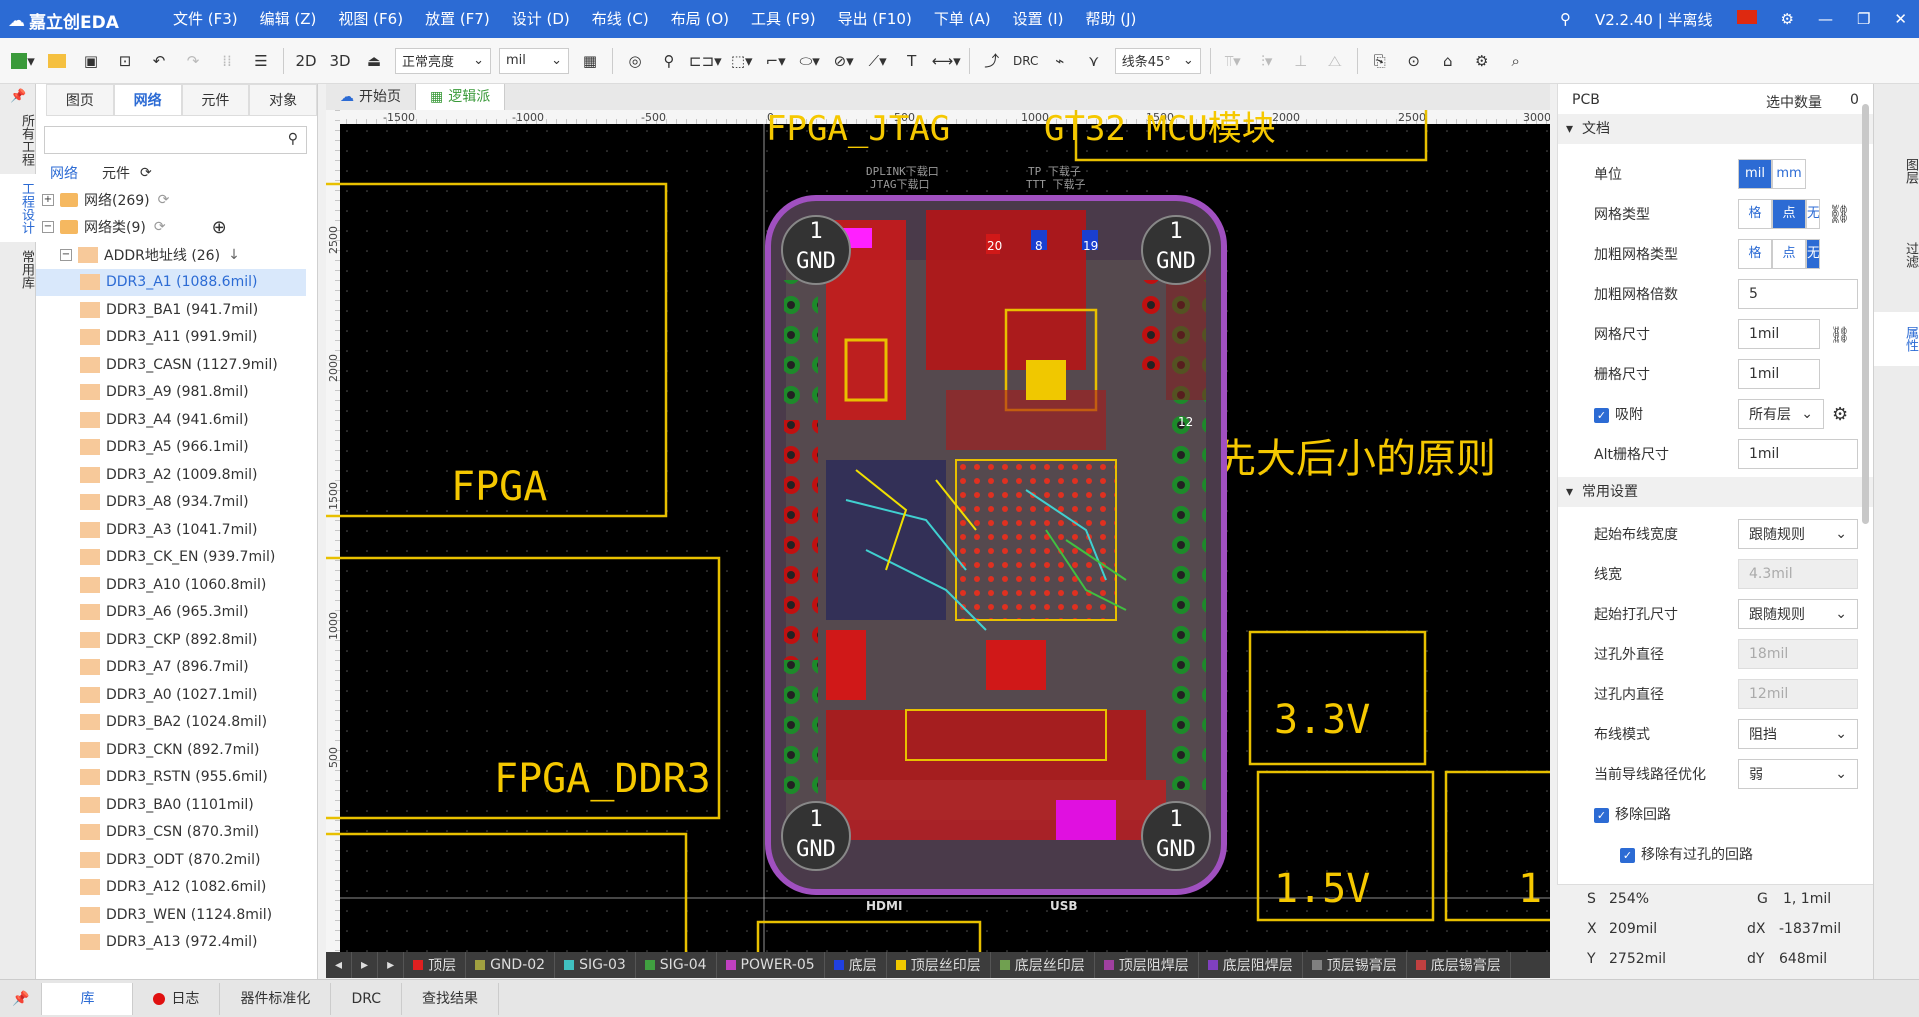 Image resolution: width=1919 pixels, height=1017 pixels. Describe the element at coordinates (171, 503) in the screenshot. I see `net-list-item: DDR3_A8 (934.7mil)` at that location.